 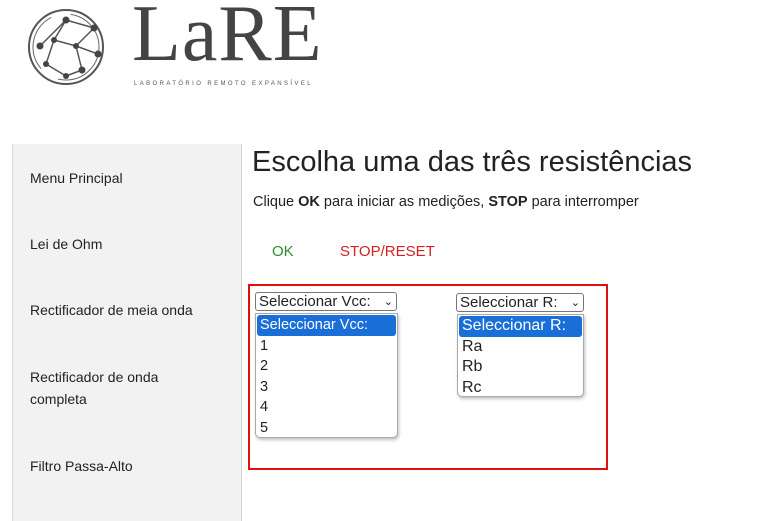 I want to click on vcc-select: Seleccionar Vcc: ⌄, so click(x=326, y=301).